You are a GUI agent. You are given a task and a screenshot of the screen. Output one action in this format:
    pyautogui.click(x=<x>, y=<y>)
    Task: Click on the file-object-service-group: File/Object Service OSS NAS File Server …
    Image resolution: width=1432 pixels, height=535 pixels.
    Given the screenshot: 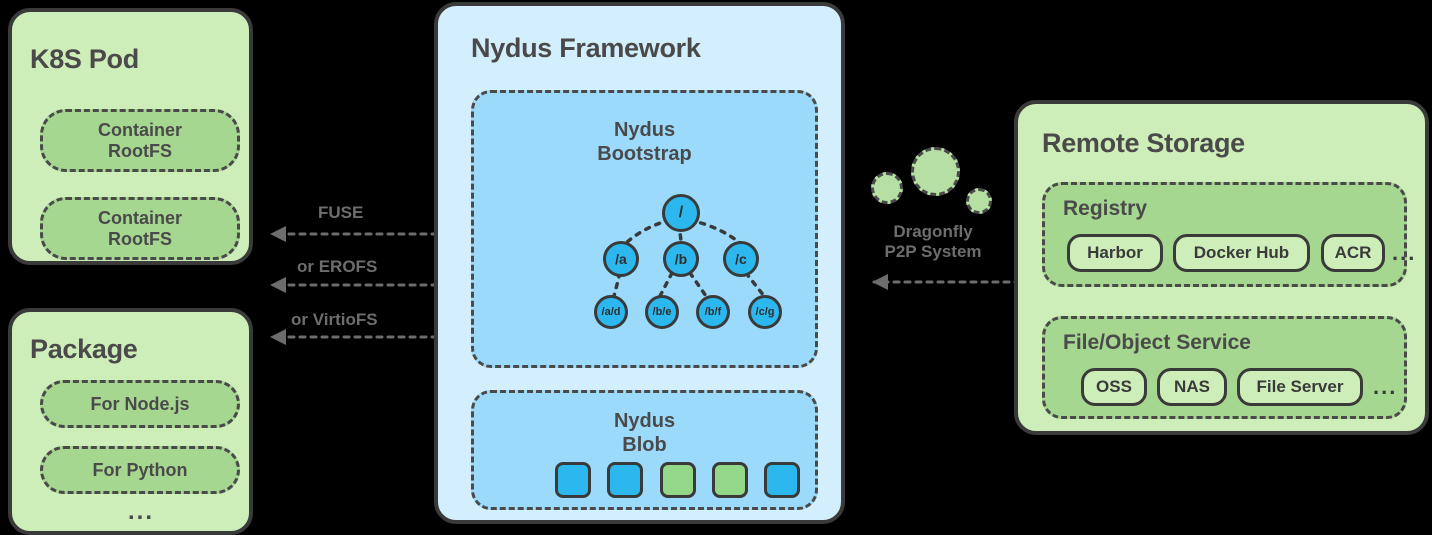 What is the action you would take?
    pyautogui.click(x=1224, y=367)
    